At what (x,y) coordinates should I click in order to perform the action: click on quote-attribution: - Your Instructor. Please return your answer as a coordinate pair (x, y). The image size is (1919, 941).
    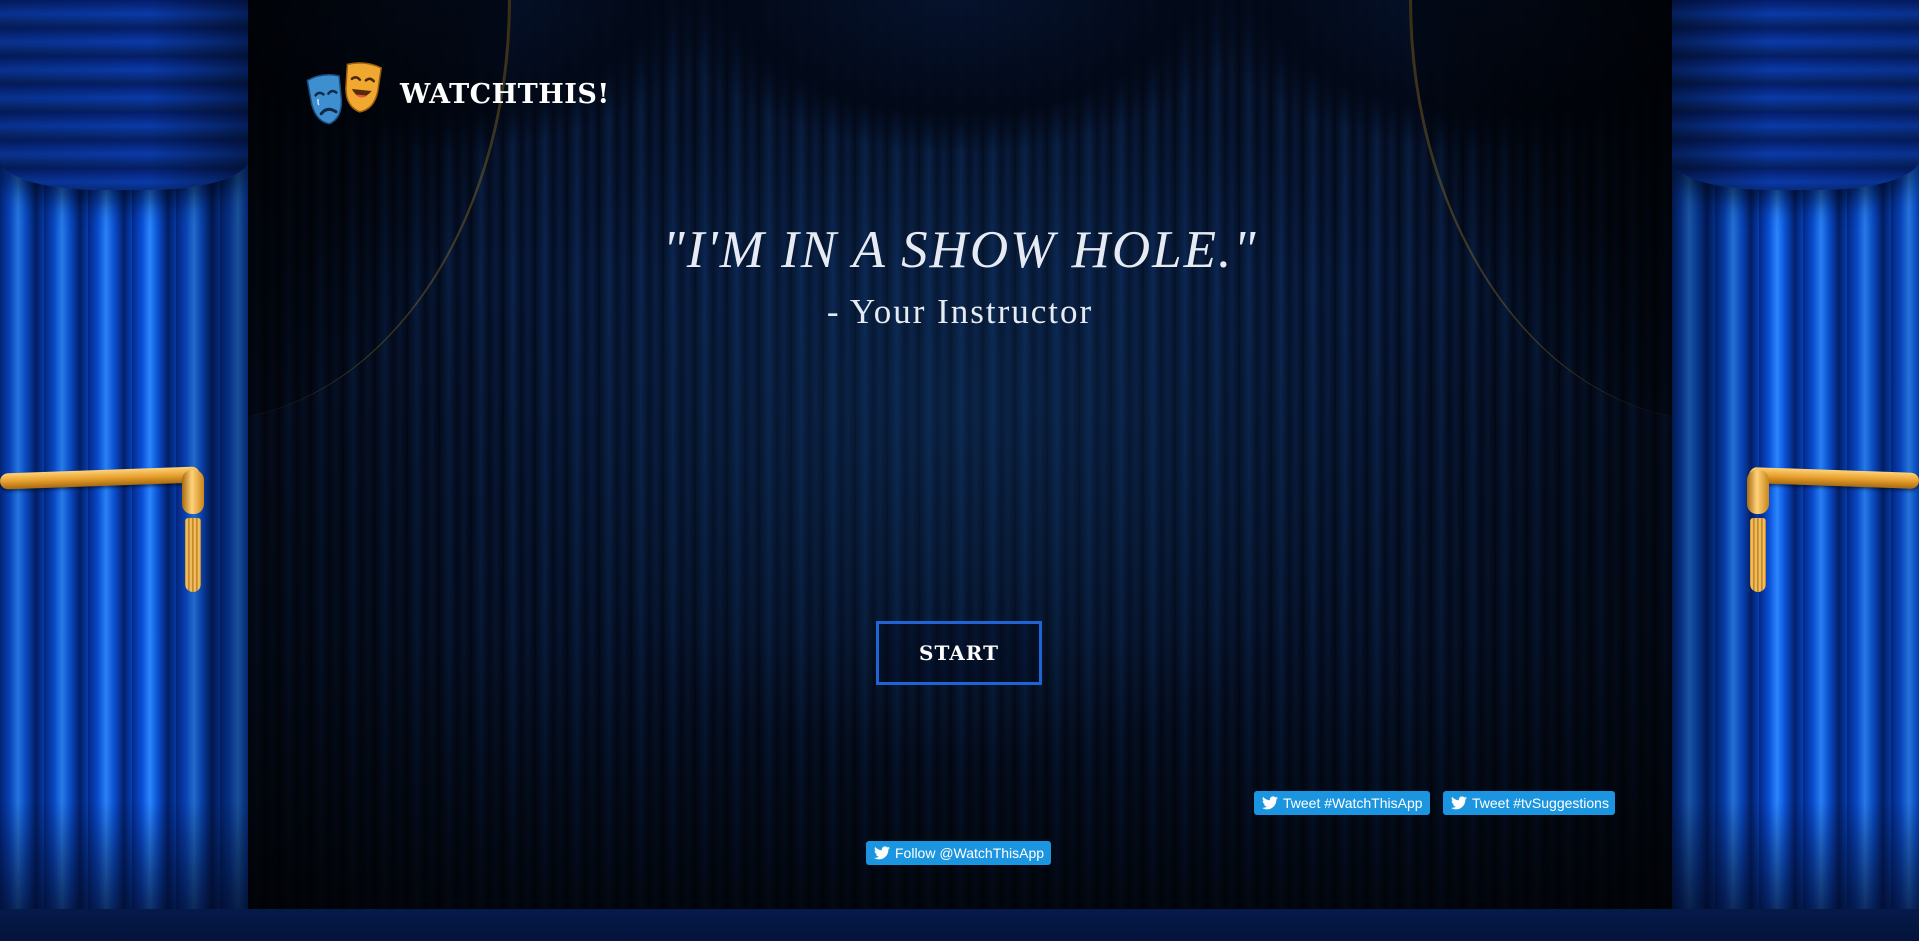
    Looking at the image, I should click on (960, 311).